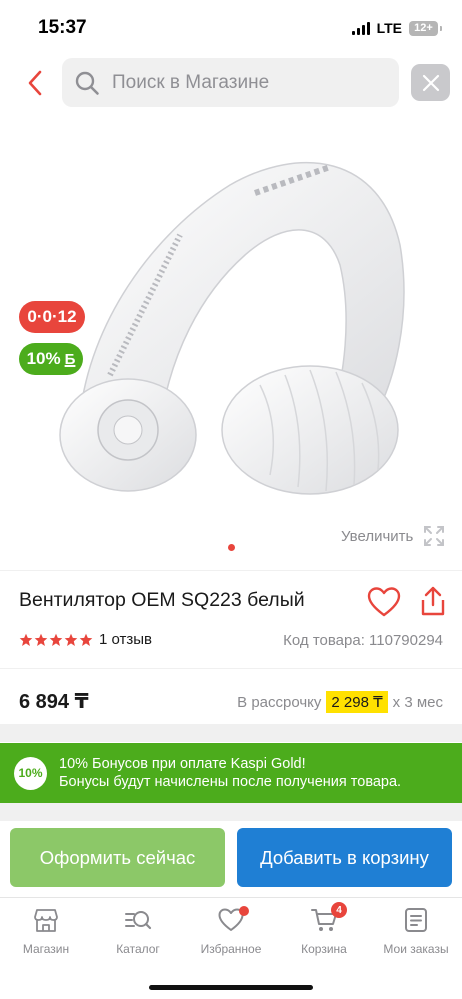  I want to click on close-button, so click(430, 82).